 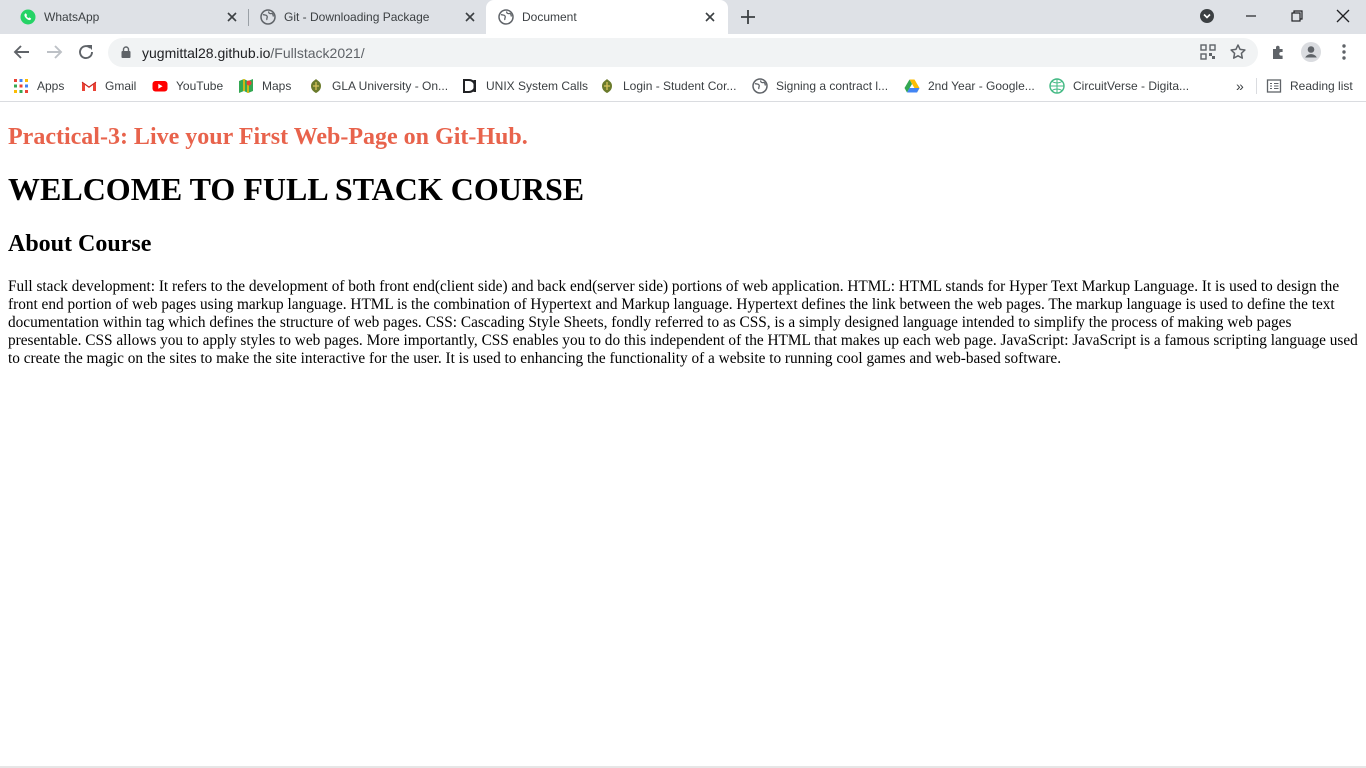 I want to click on bookmark-apps: Apps, so click(x=38, y=86).